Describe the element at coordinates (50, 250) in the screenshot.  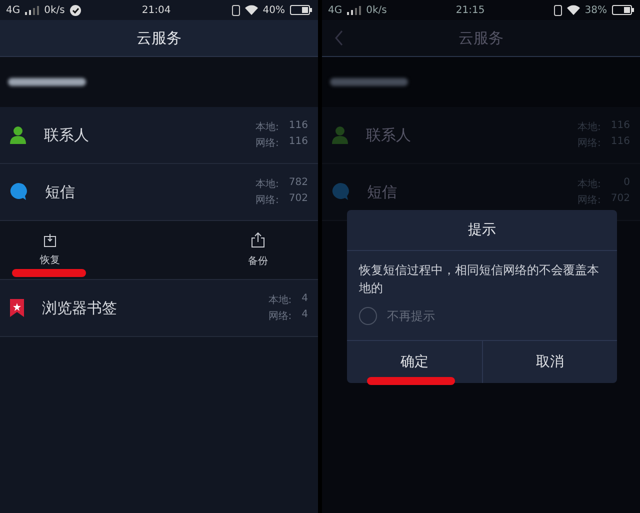
I see `restore-button: 恢复` at that location.